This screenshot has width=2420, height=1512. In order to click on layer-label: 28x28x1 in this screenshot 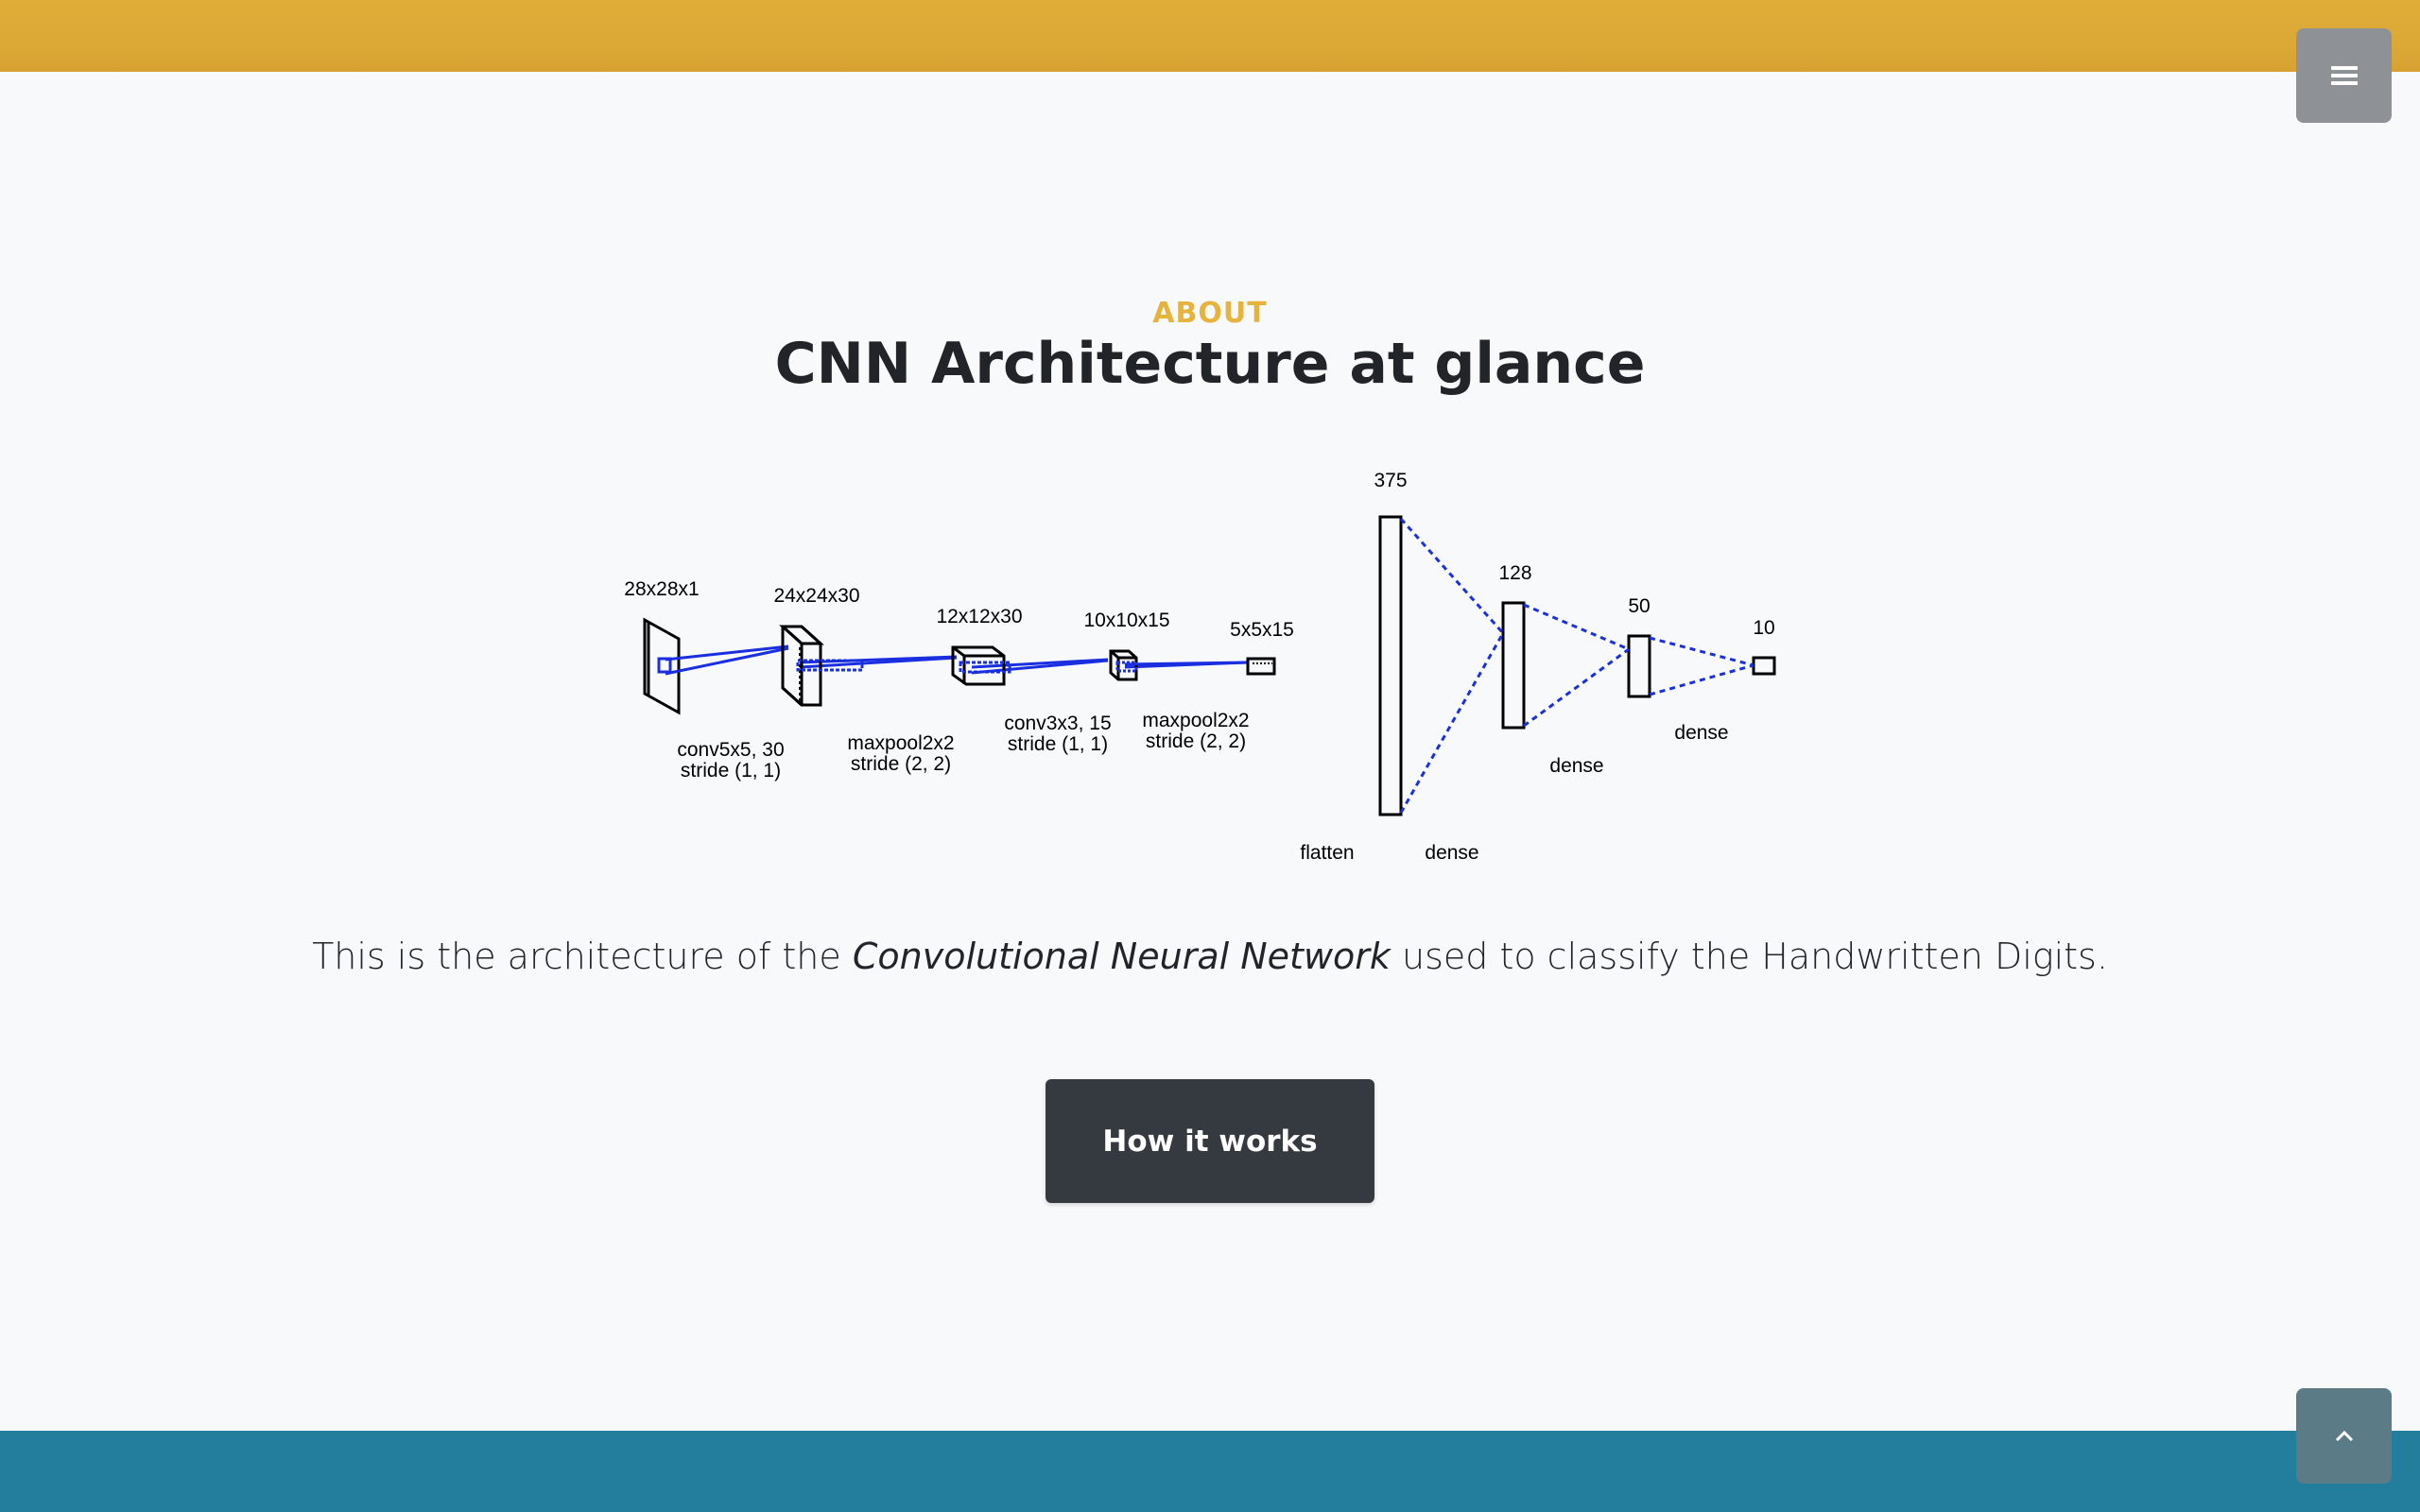, I will do `click(661, 589)`.